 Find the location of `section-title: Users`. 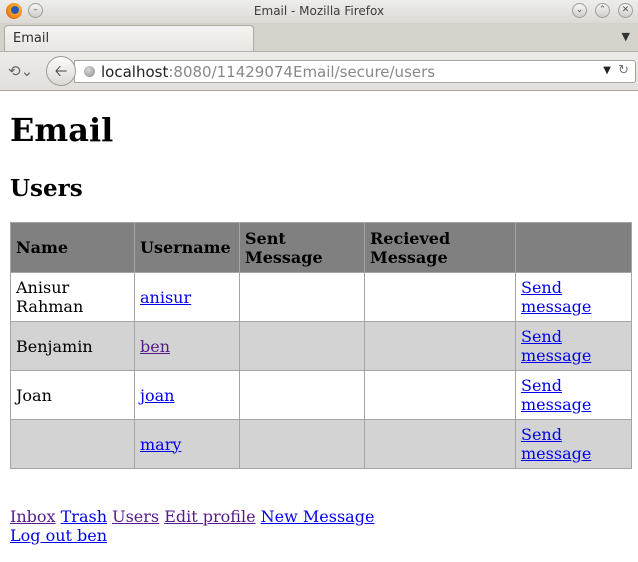

section-title: Users is located at coordinates (46, 188).